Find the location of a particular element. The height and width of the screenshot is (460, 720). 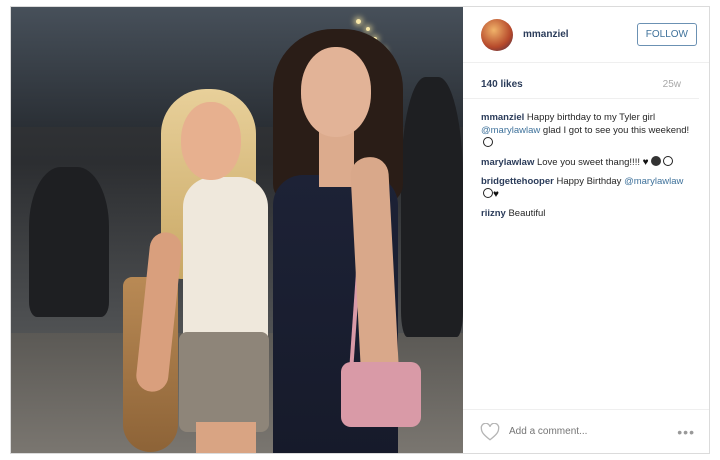

comment-text: Happy birthday to my Tyler girl is located at coordinates (590, 117).